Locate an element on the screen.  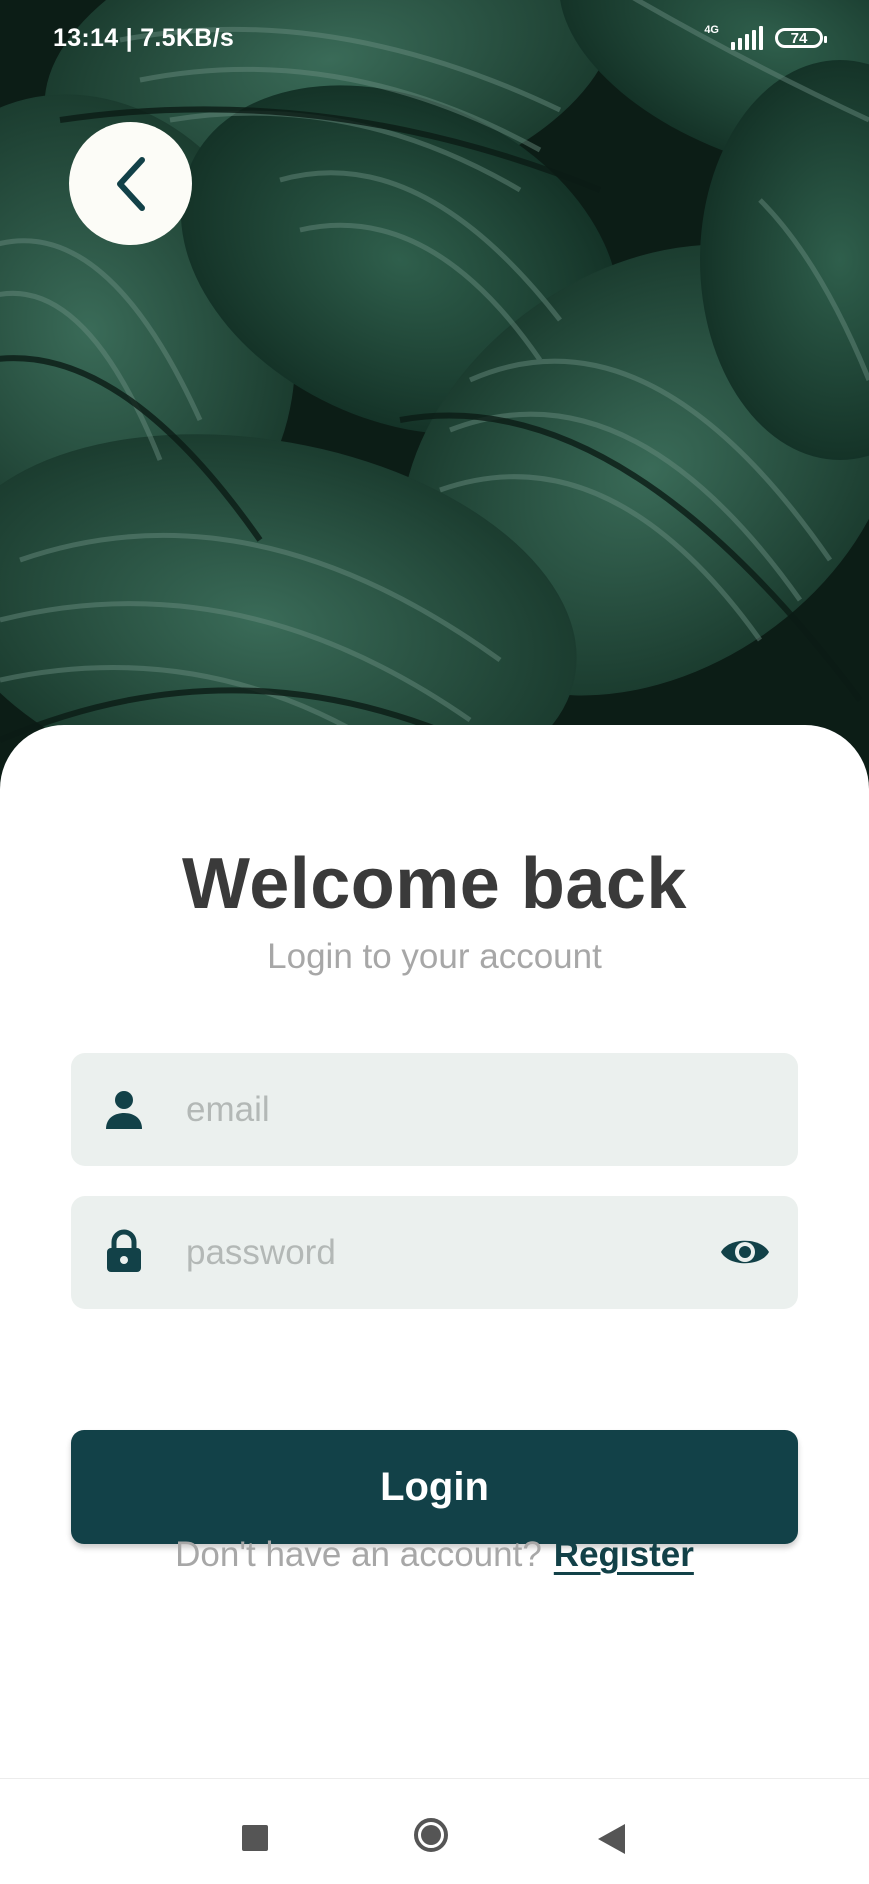
status-icons: 4G 74 is located at coordinates (765, 36).